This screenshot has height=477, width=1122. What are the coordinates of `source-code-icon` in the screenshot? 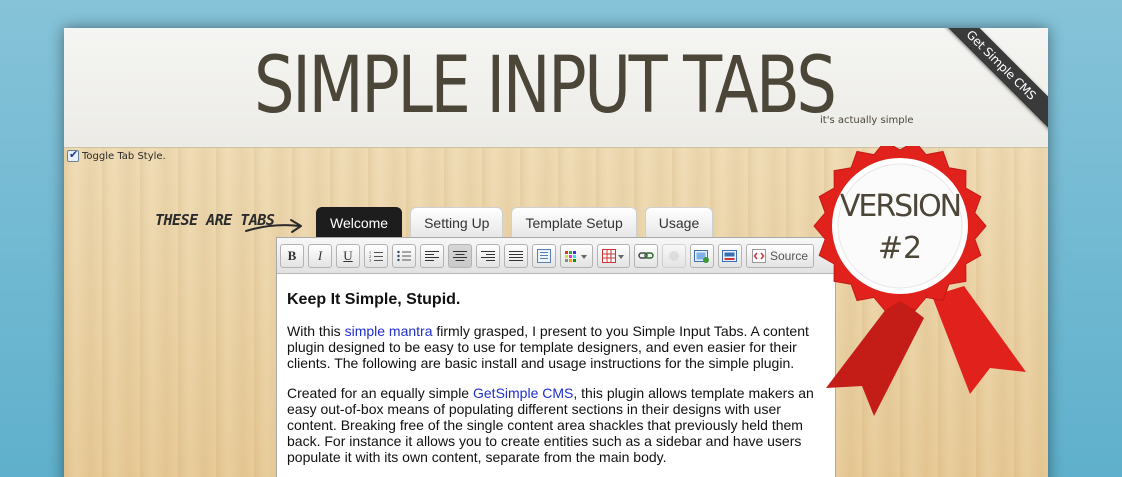 It's located at (759, 255).